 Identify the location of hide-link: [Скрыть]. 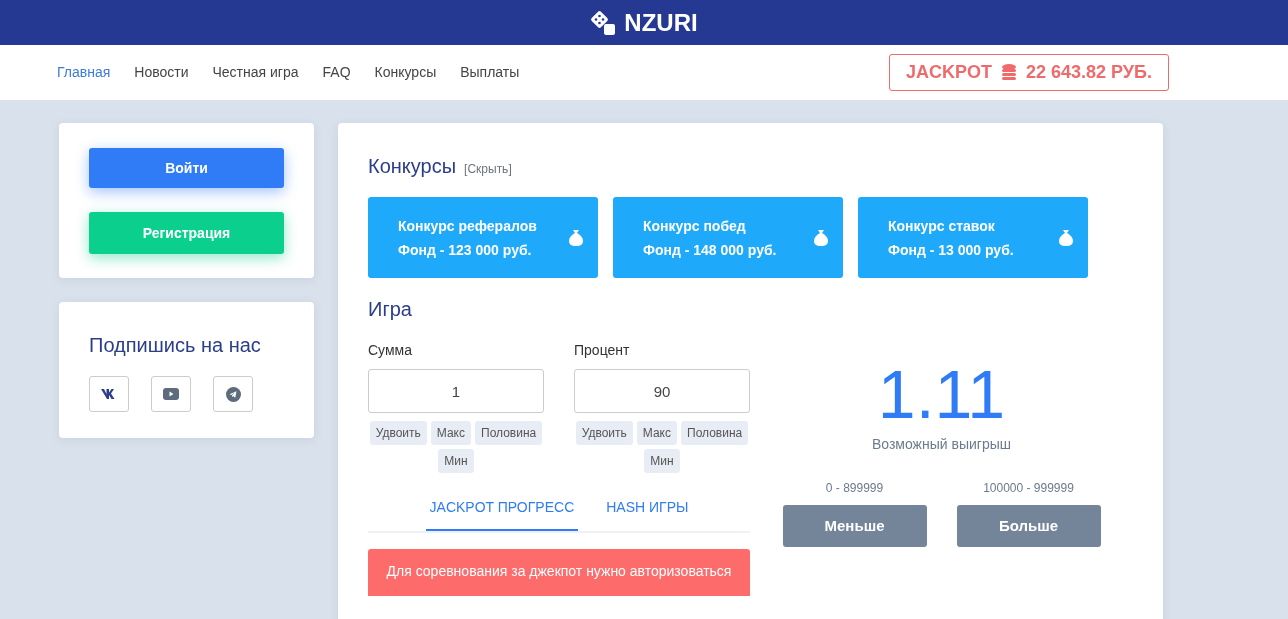
(488, 169).